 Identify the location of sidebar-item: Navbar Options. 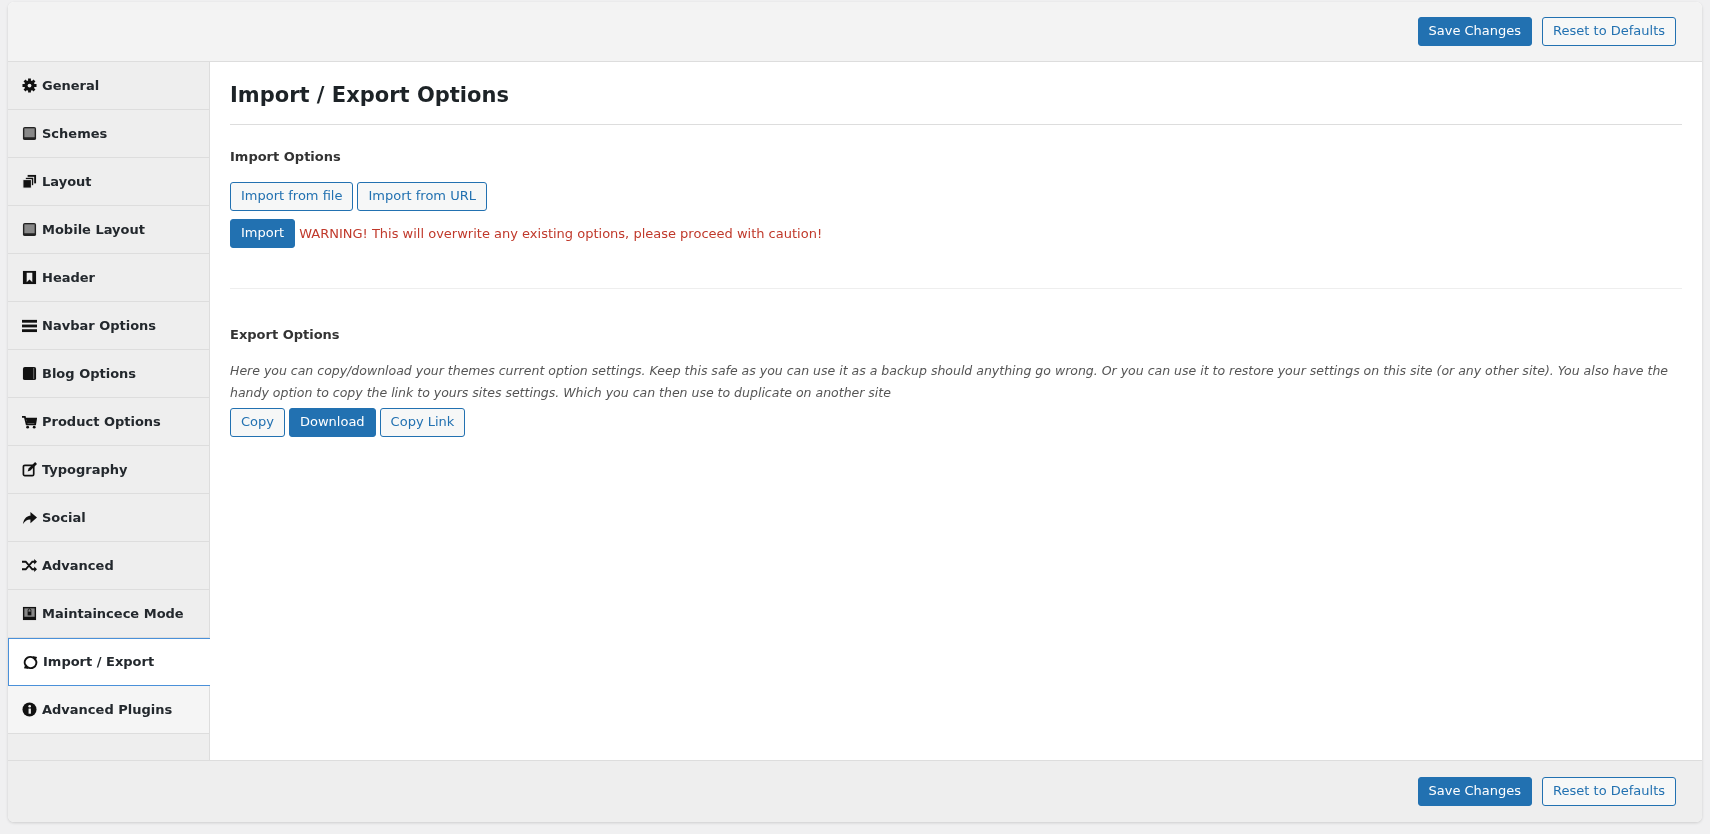
(108, 326).